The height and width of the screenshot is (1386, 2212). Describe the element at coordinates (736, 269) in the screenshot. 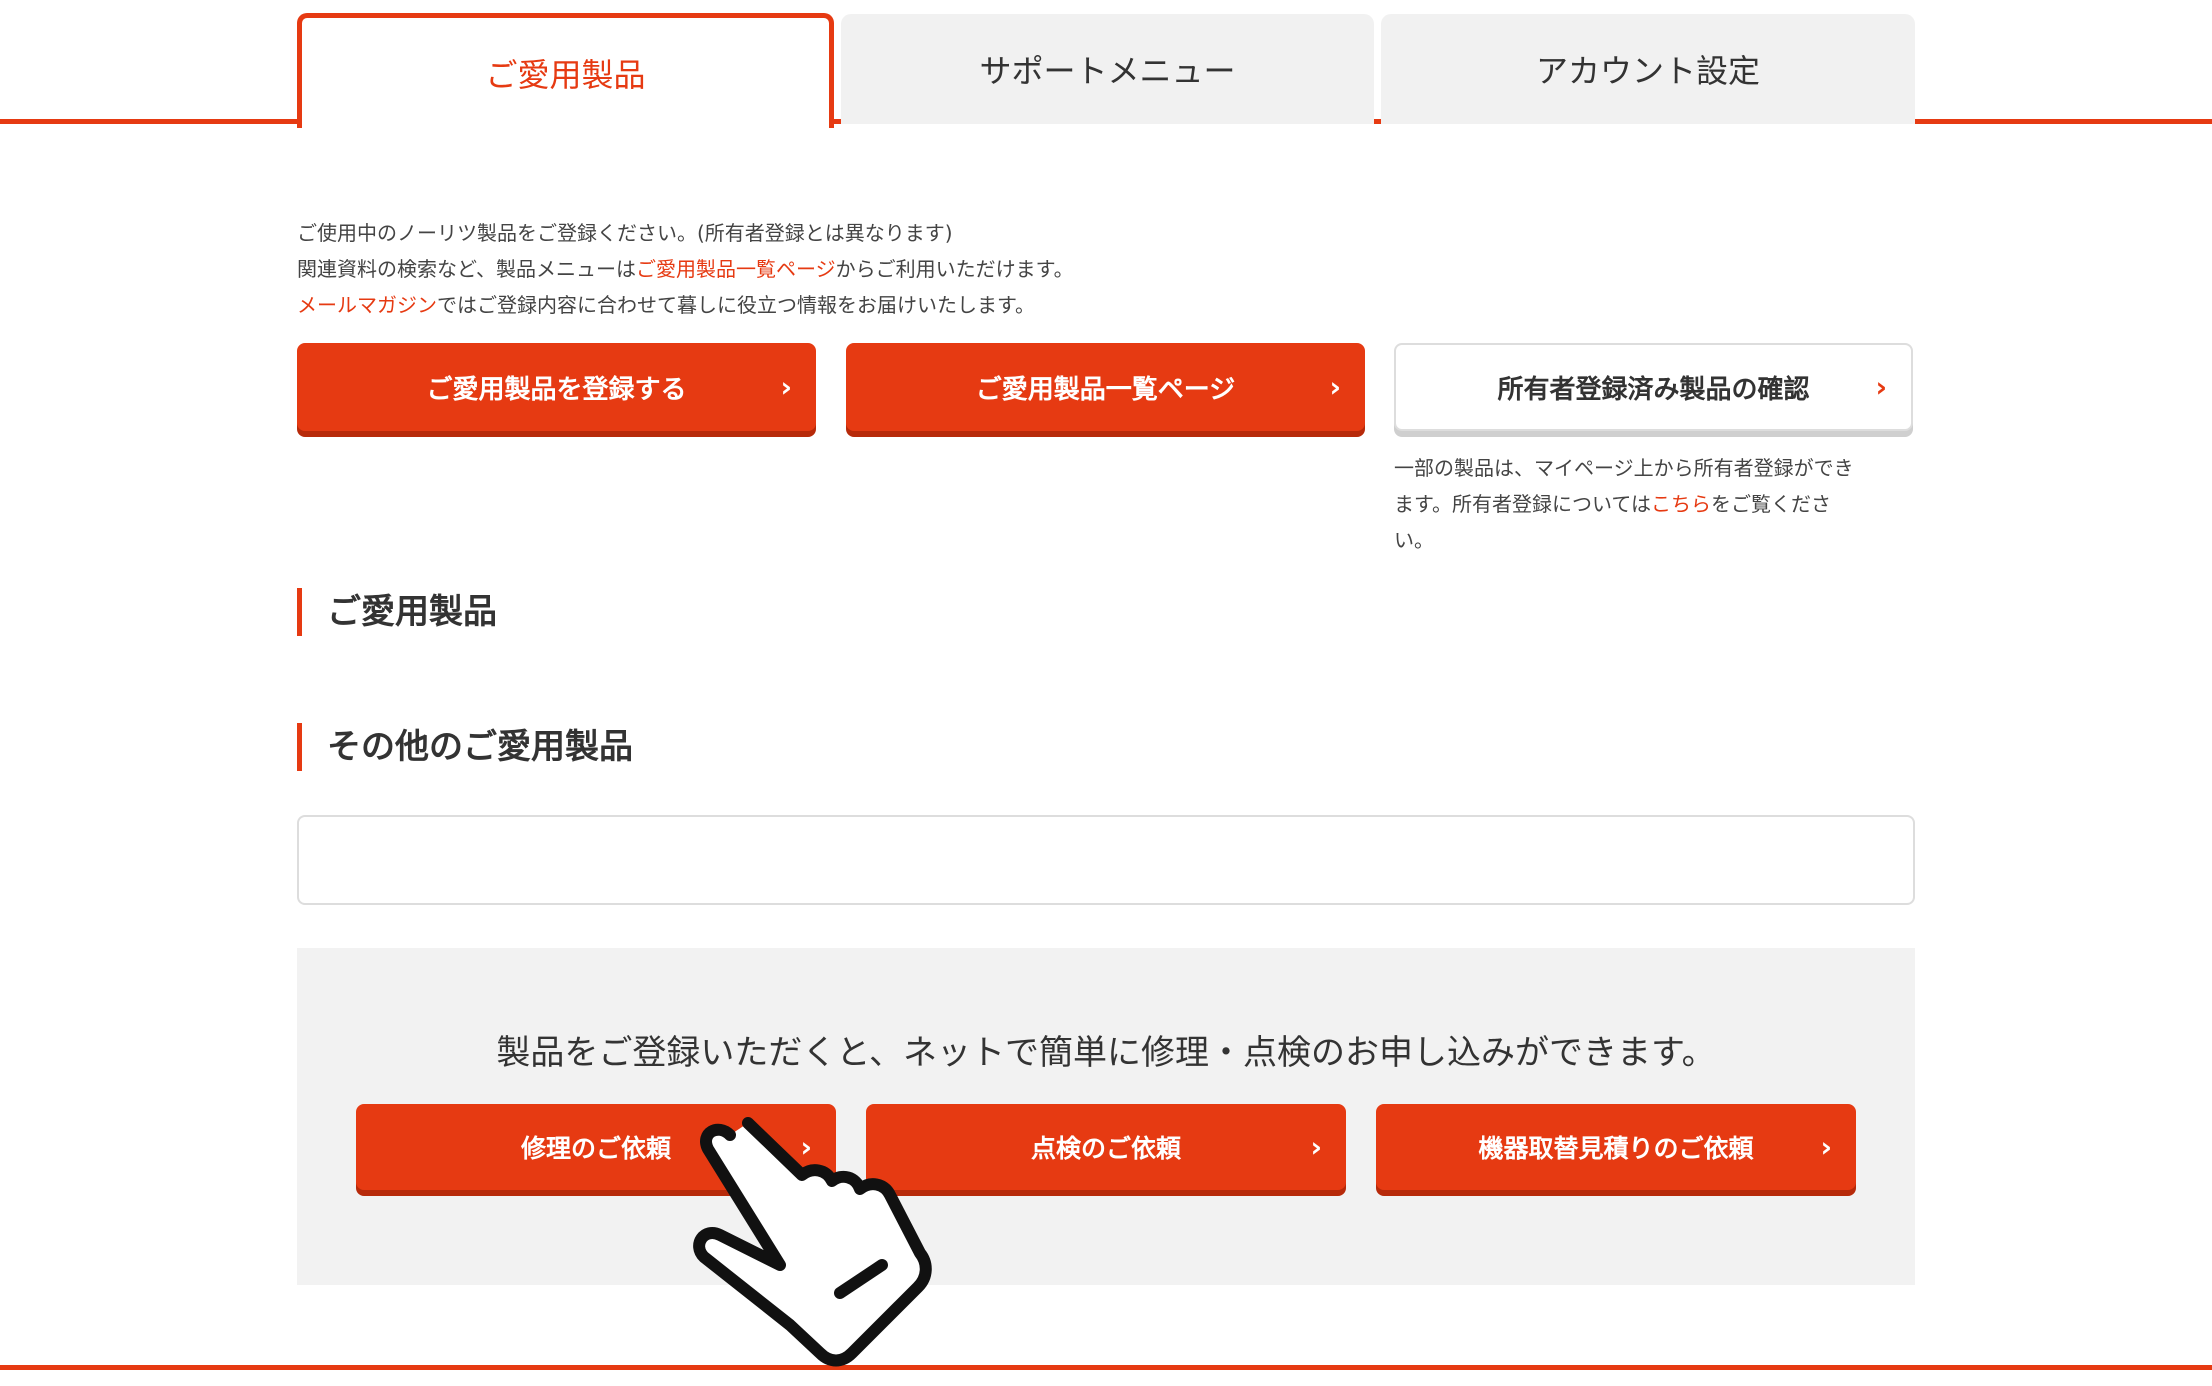

I see `product-list-link: ご愛用製品一覧ページ` at that location.